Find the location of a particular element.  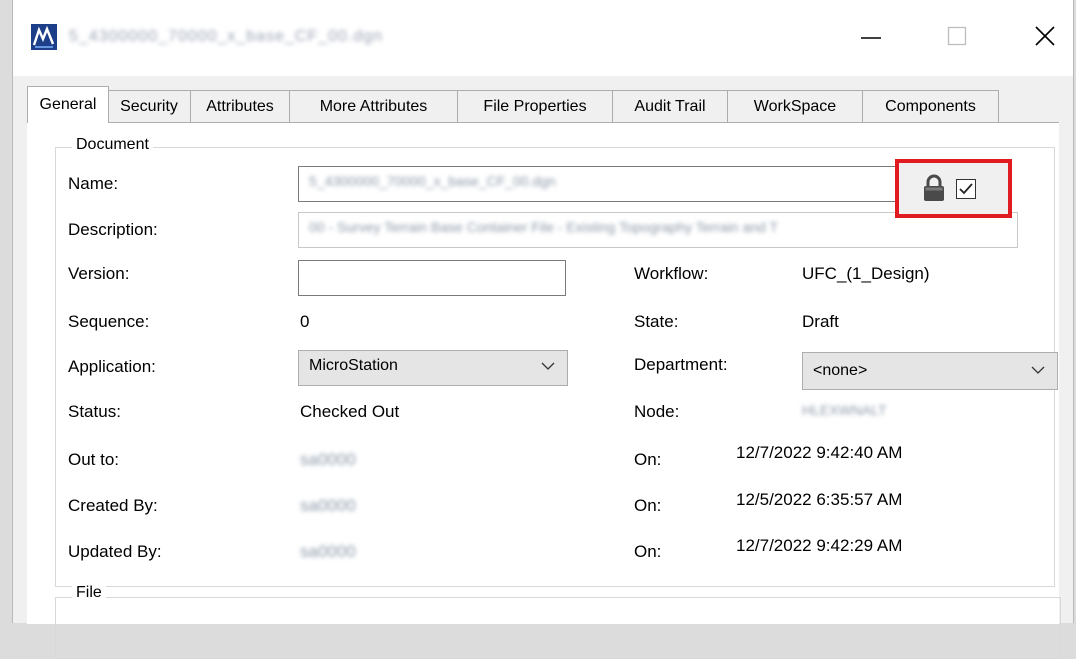

out-to-value: sa0000 is located at coordinates (328, 459).